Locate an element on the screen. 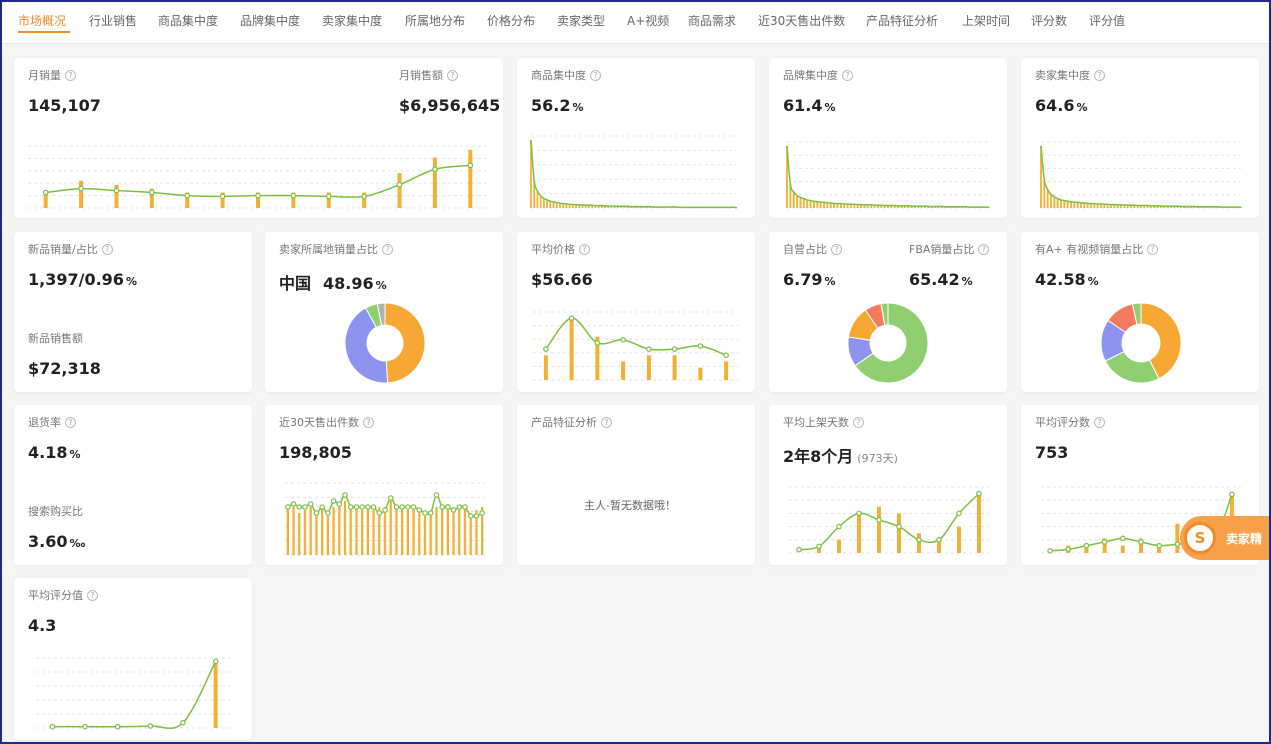  seller-sprite-floating-button: S 卖家精 is located at coordinates (1225, 538).